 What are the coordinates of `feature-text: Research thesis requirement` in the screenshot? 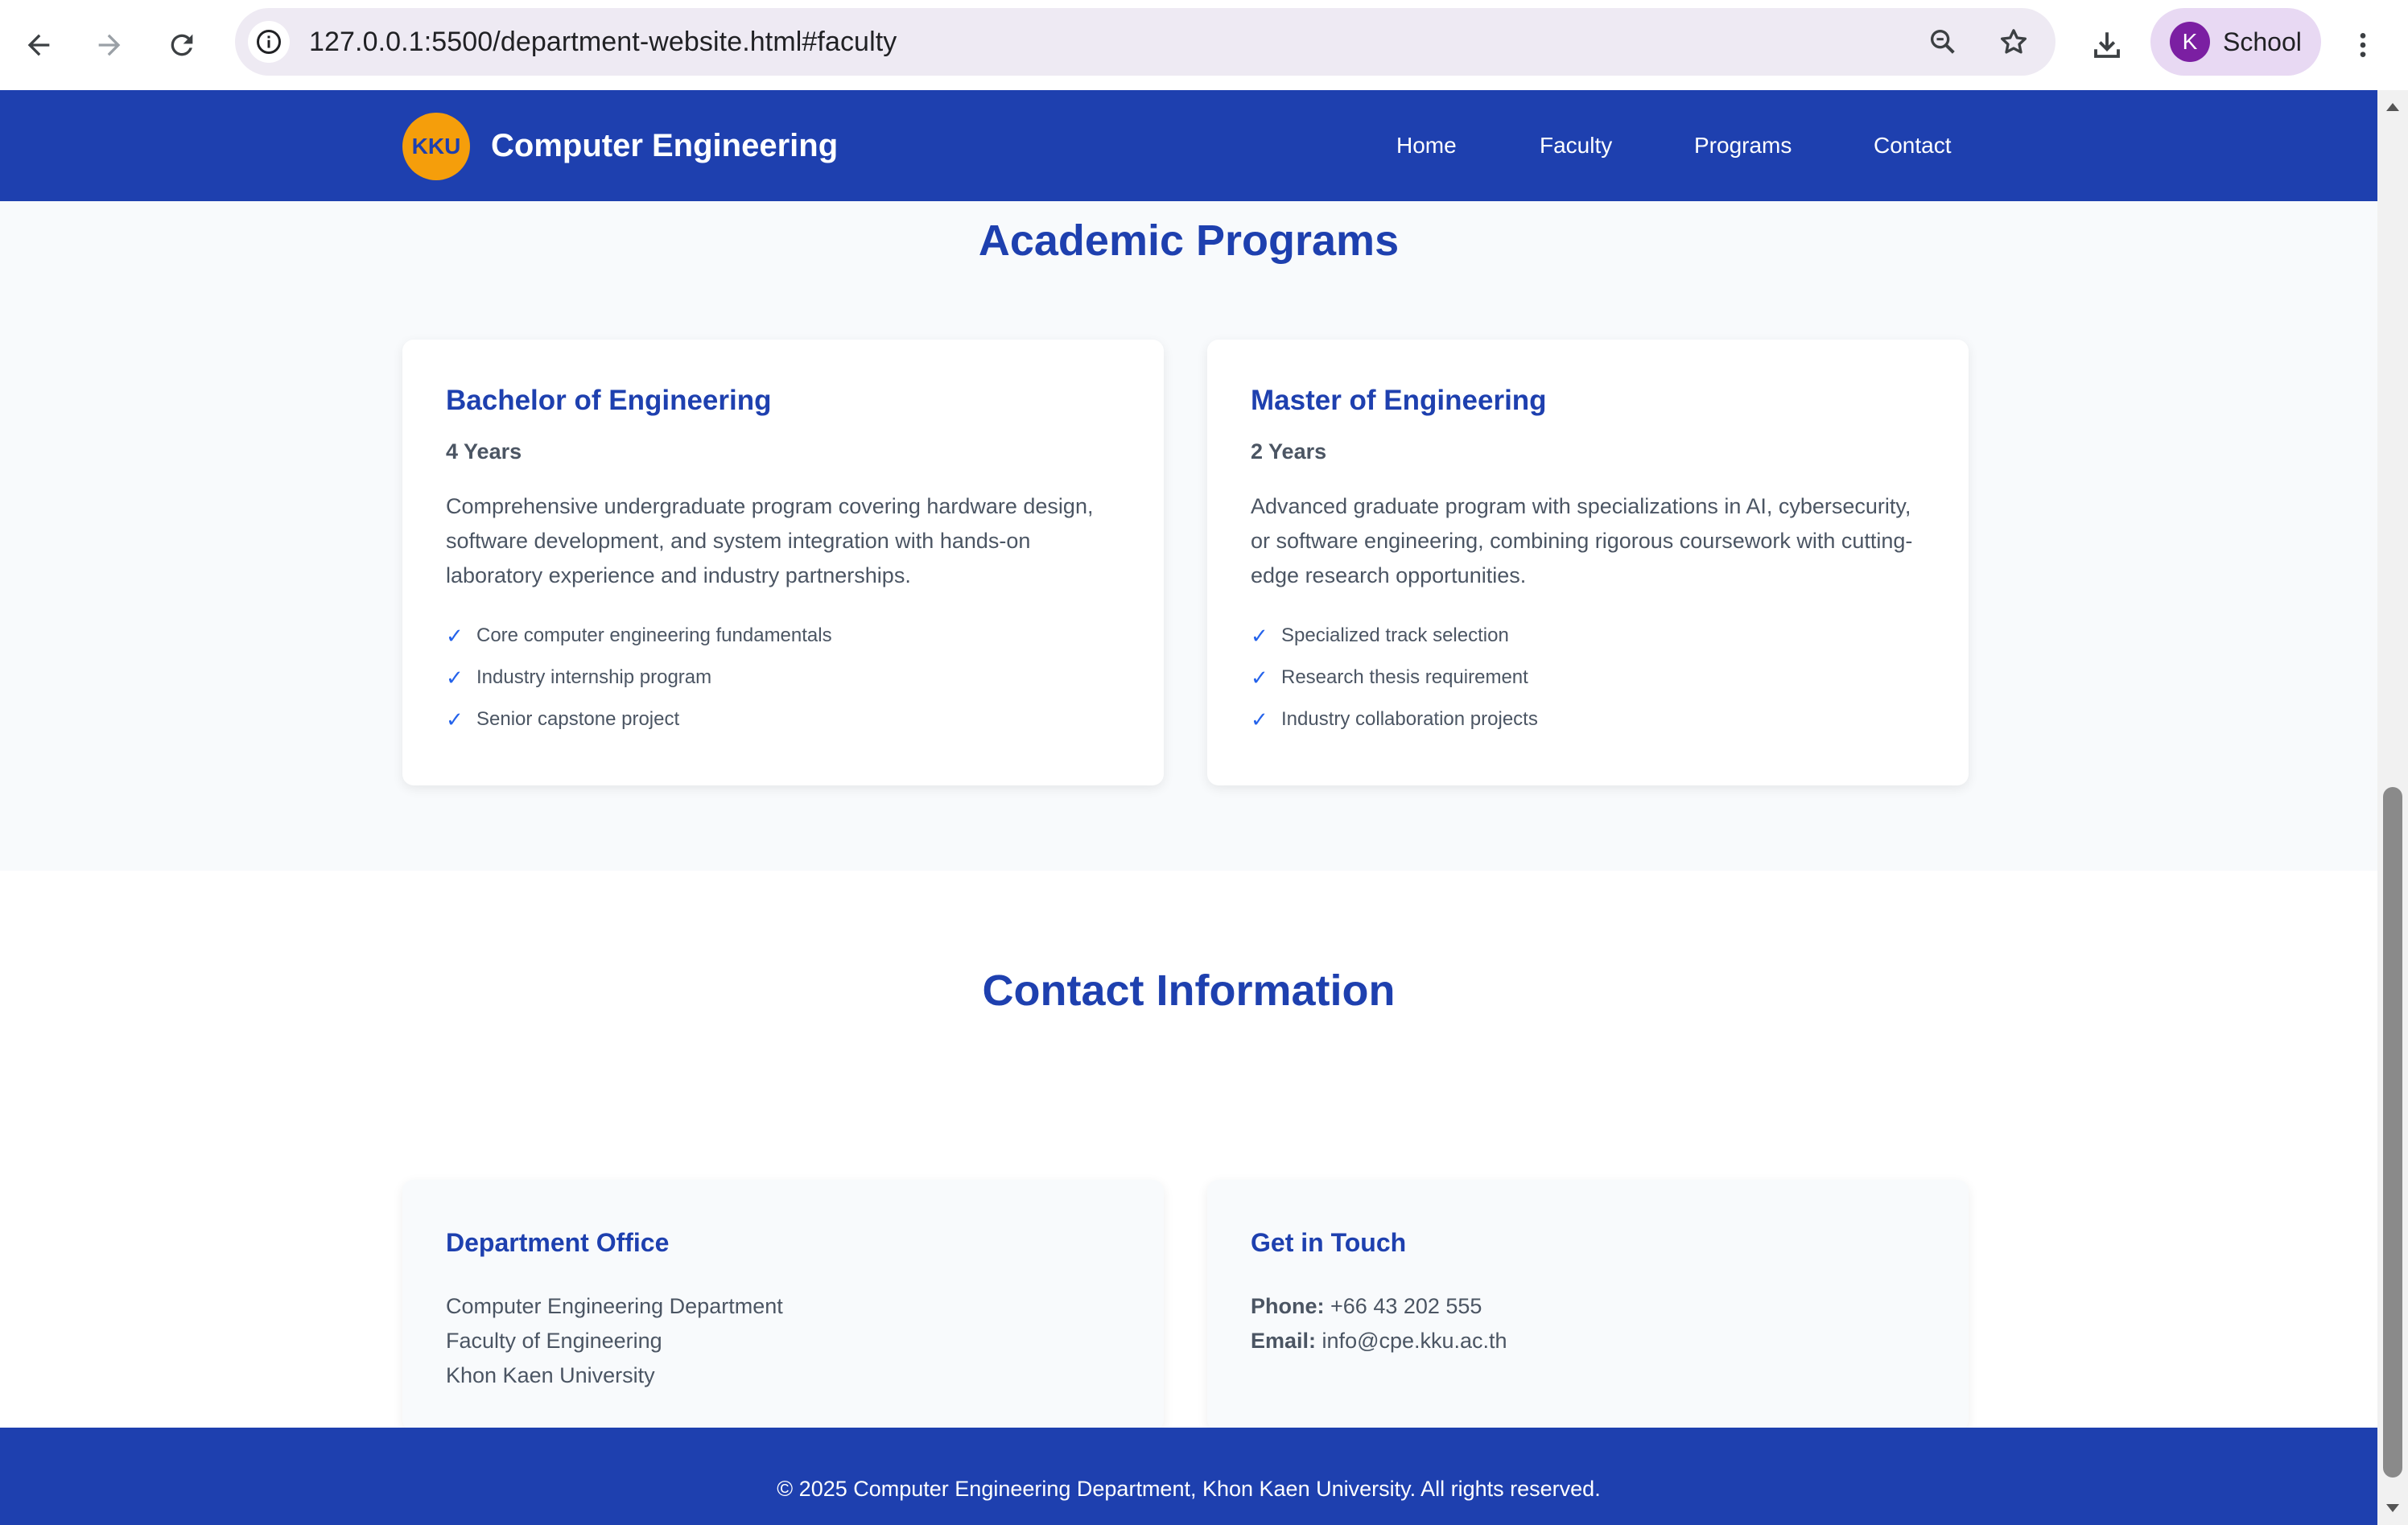 It's located at (1404, 677).